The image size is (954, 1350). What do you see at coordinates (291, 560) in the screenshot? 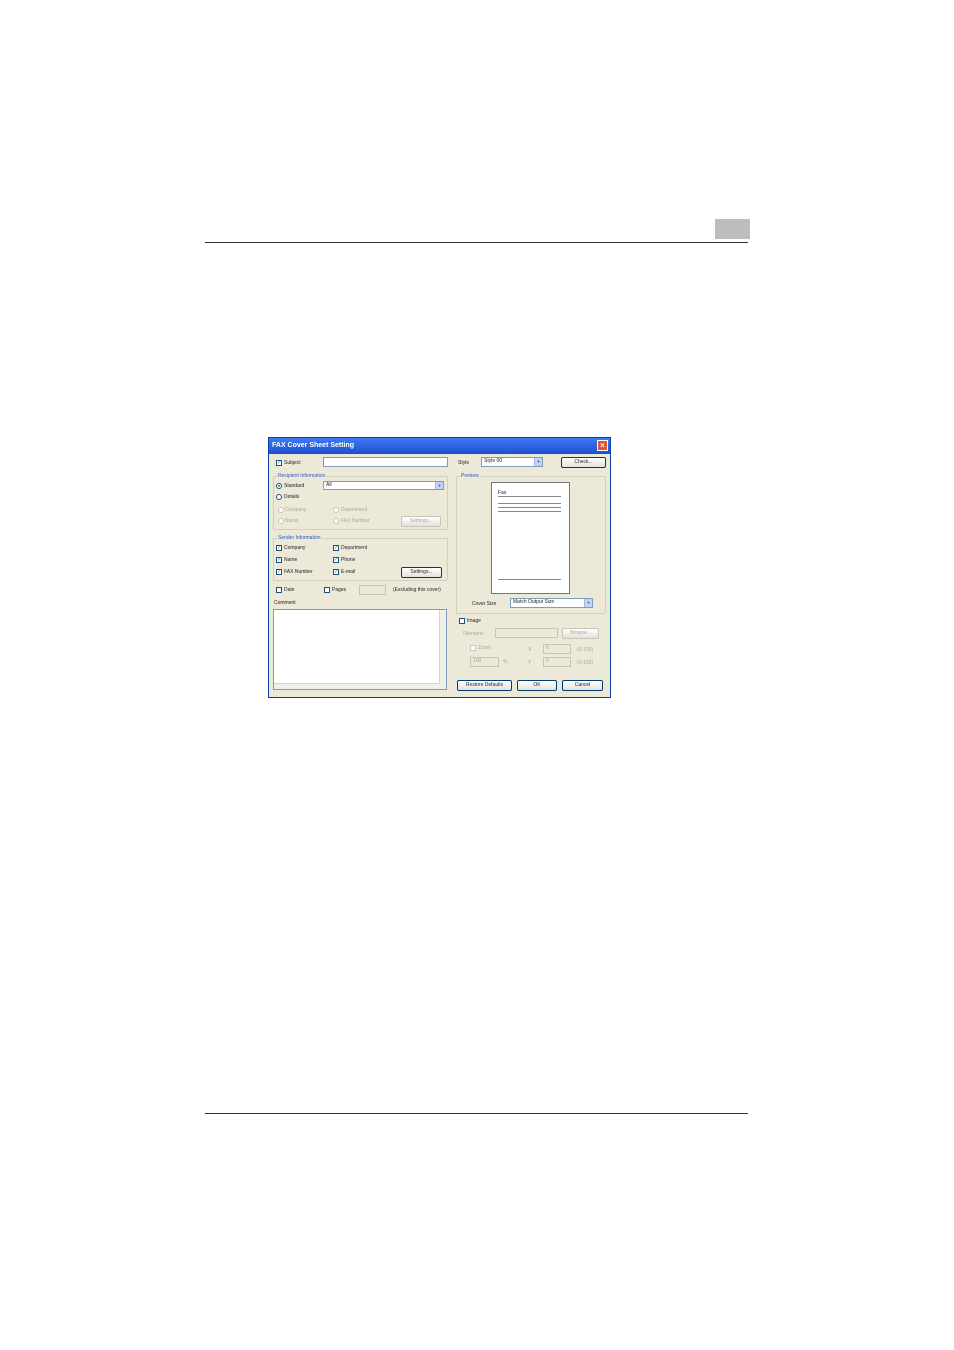
I see `sender-name-label: Name` at bounding box center [291, 560].